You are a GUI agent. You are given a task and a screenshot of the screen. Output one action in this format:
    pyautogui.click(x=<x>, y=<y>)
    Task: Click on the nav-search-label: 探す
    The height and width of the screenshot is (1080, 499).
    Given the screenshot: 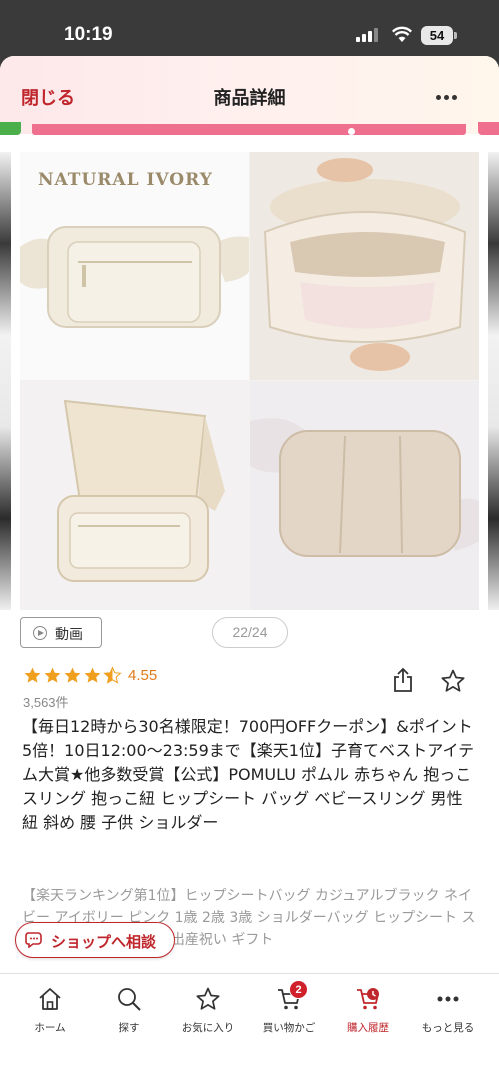 What is the action you would take?
    pyautogui.click(x=129, y=1028)
    